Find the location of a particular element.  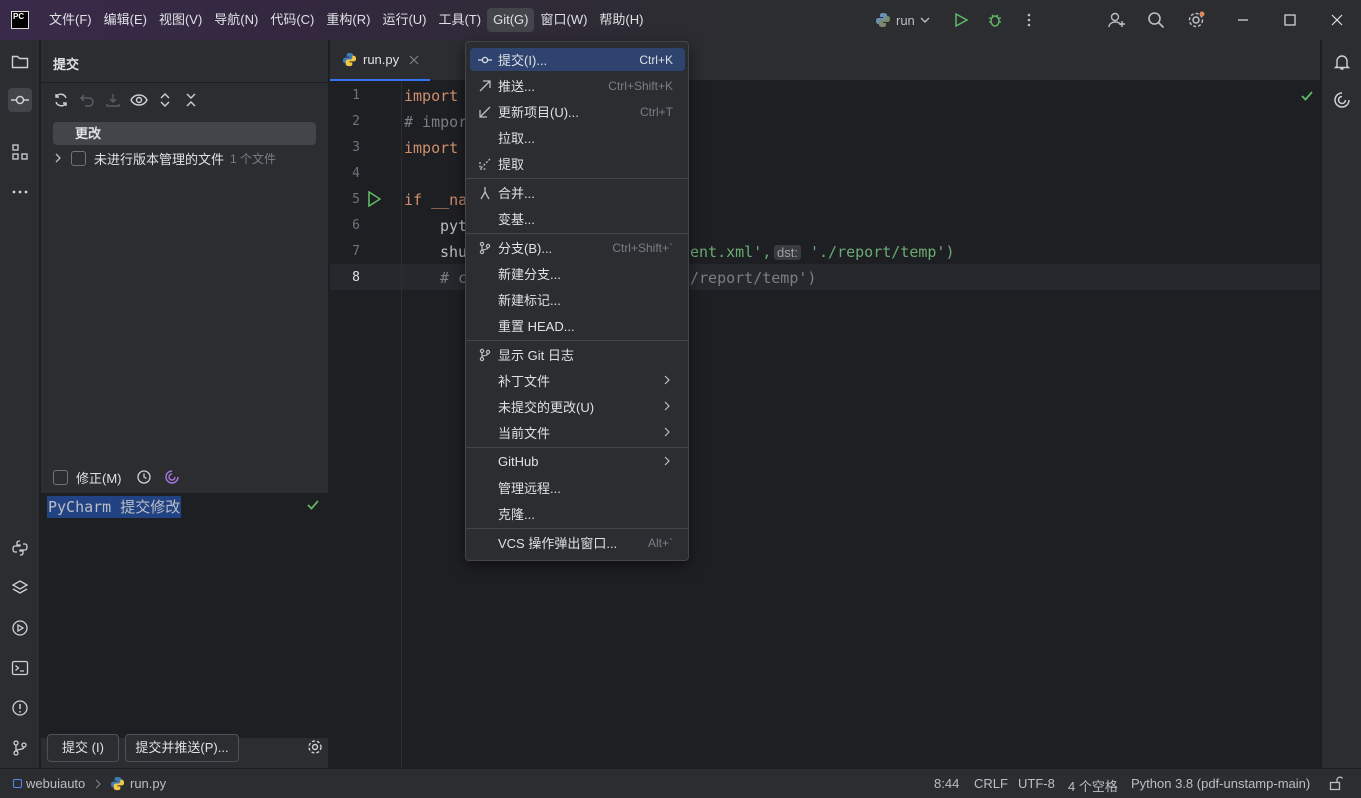

git-branch-icon is located at coordinates (20, 748).